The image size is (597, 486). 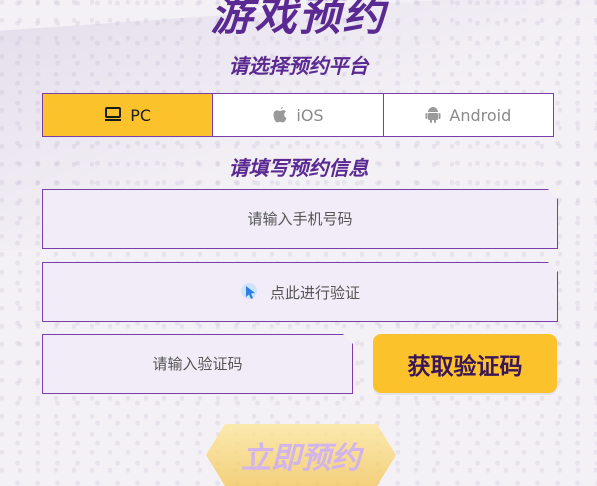 I want to click on code-input, so click(x=197, y=364).